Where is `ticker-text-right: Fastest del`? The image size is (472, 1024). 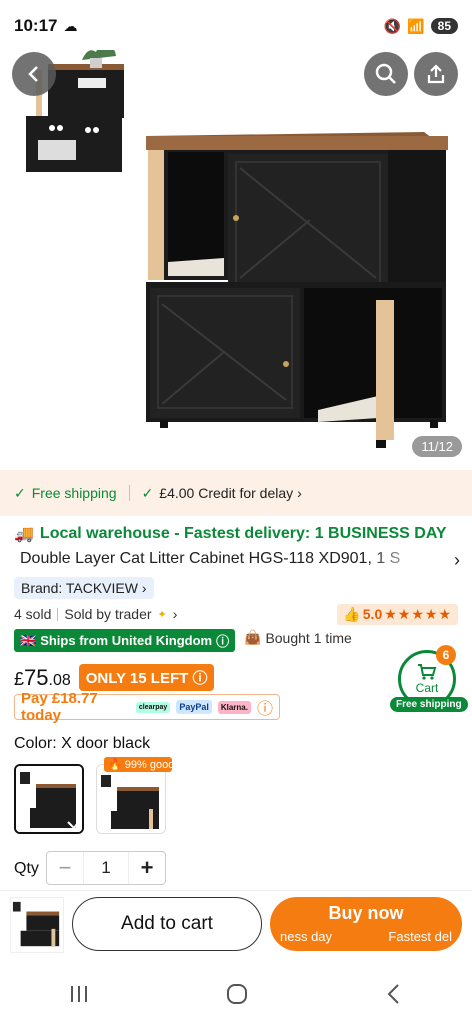 ticker-text-right: Fastest del is located at coordinates (420, 936).